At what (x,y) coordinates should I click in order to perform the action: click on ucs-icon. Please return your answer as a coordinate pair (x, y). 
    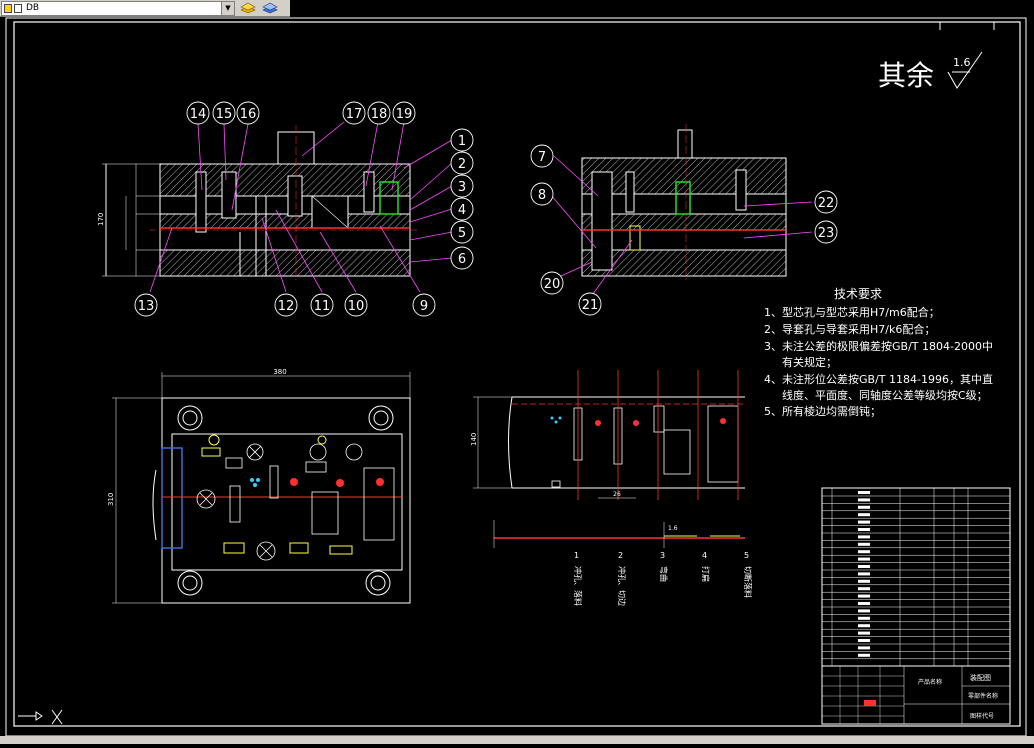
    Looking at the image, I should click on (40, 717).